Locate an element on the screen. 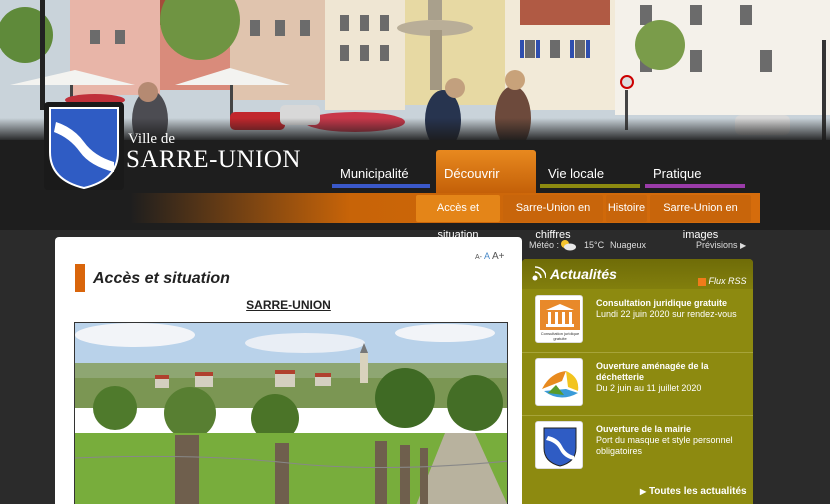 The height and width of the screenshot is (504, 830). nav-item-decouvrir: Découvrir is located at coordinates (486, 174).